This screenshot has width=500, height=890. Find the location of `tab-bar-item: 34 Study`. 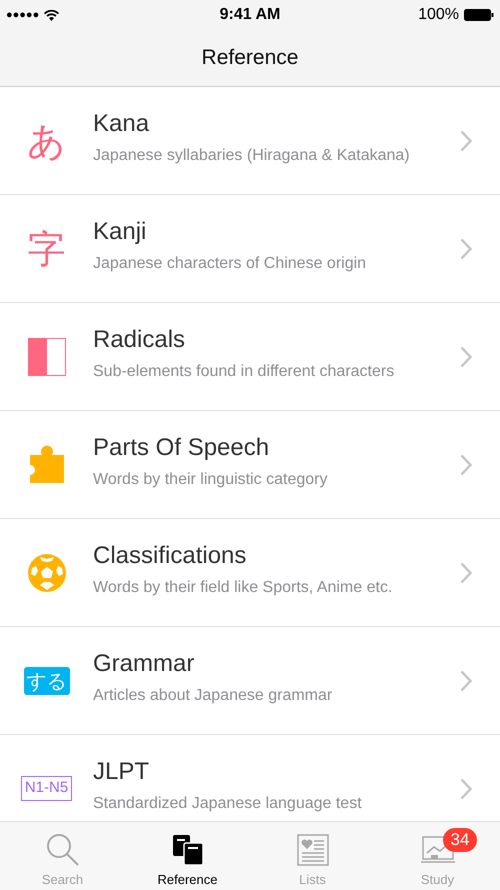

tab-bar-item: 34 Study is located at coordinates (437, 856).